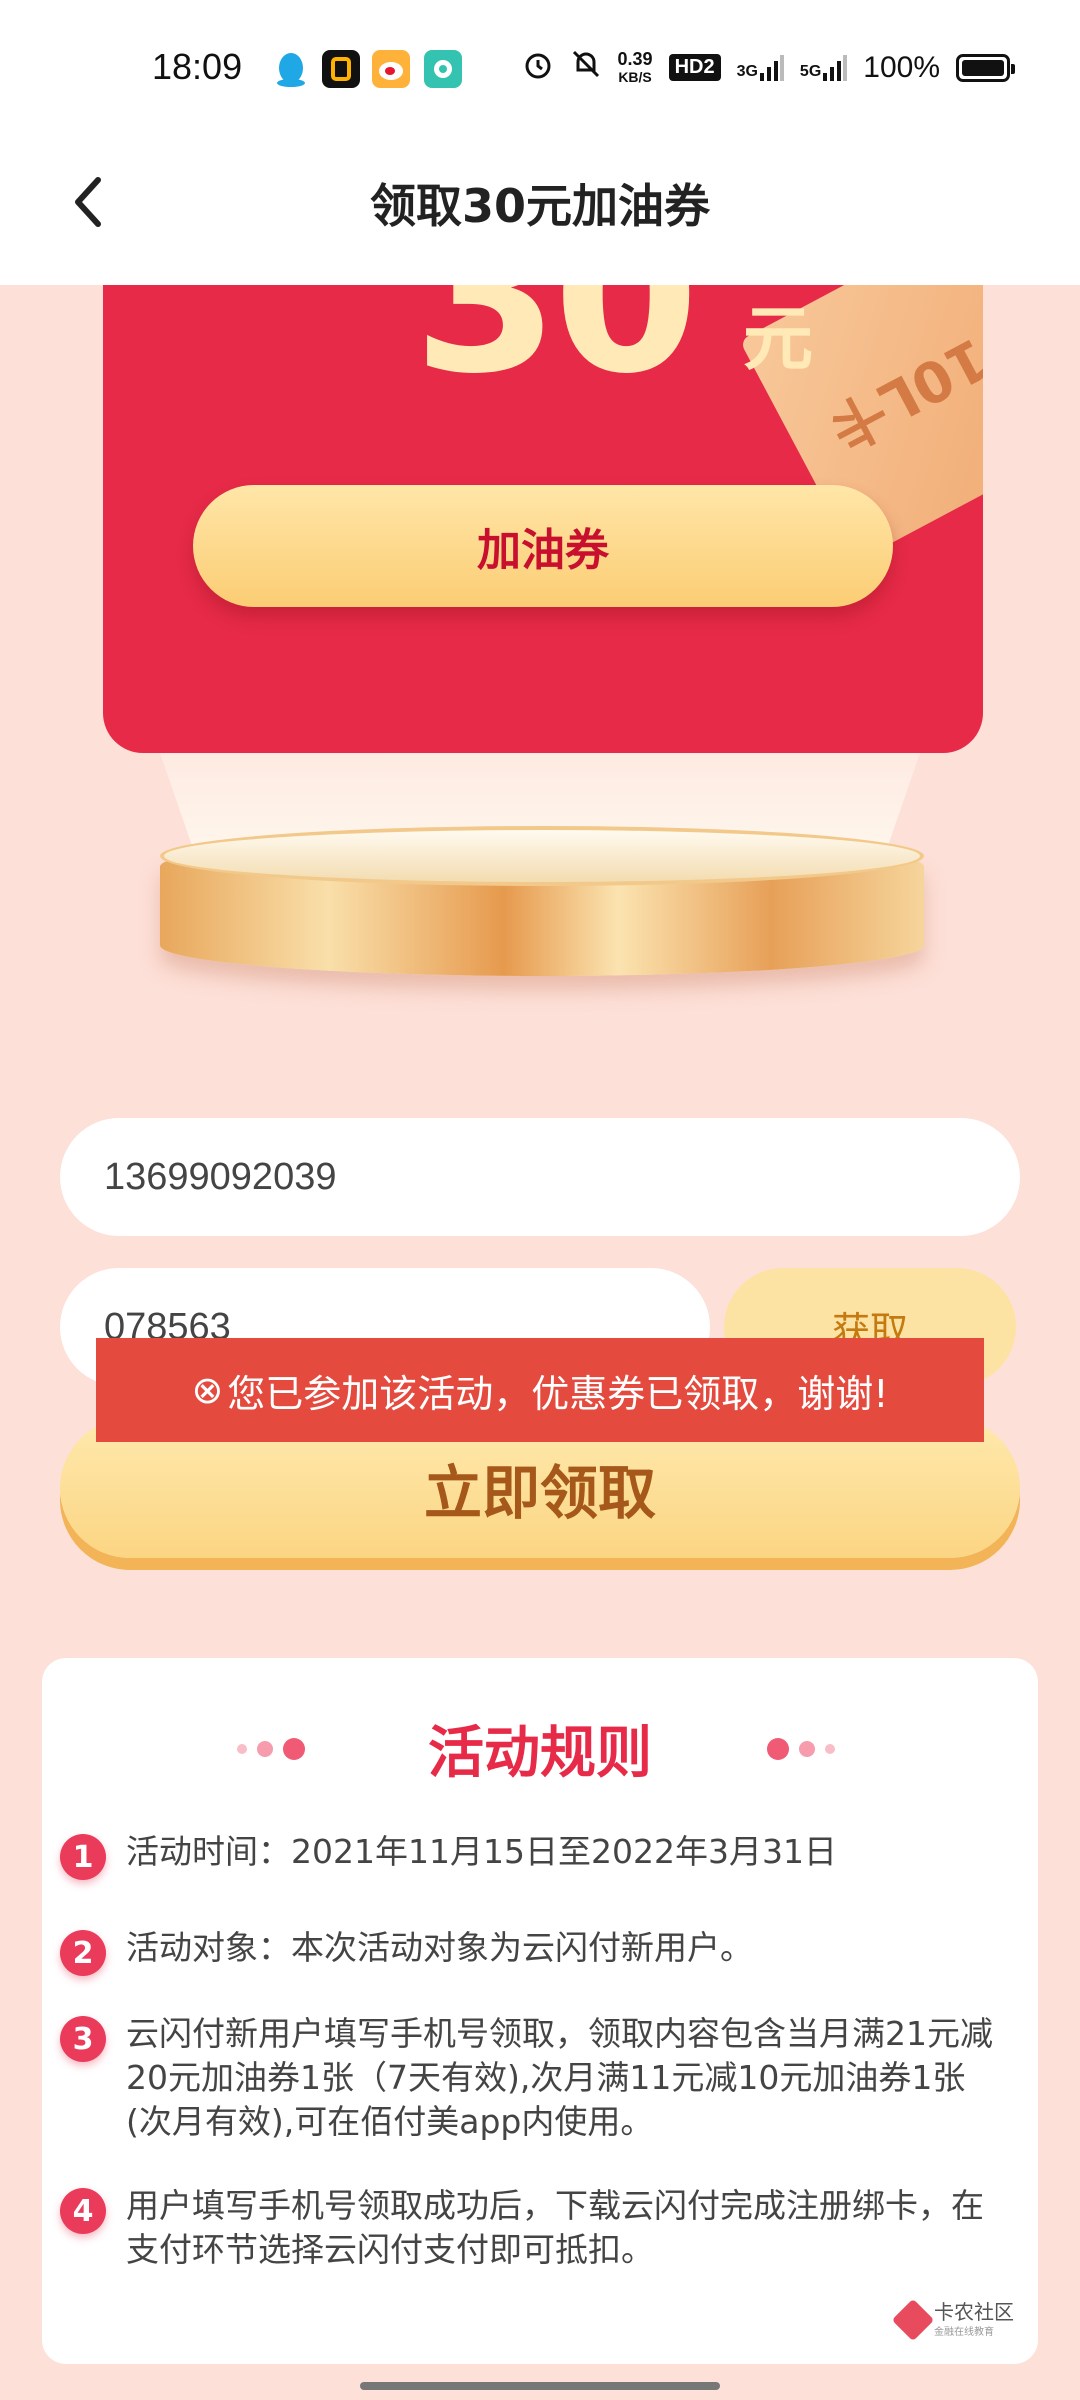  I want to click on hd-badge: HD2, so click(694, 67).